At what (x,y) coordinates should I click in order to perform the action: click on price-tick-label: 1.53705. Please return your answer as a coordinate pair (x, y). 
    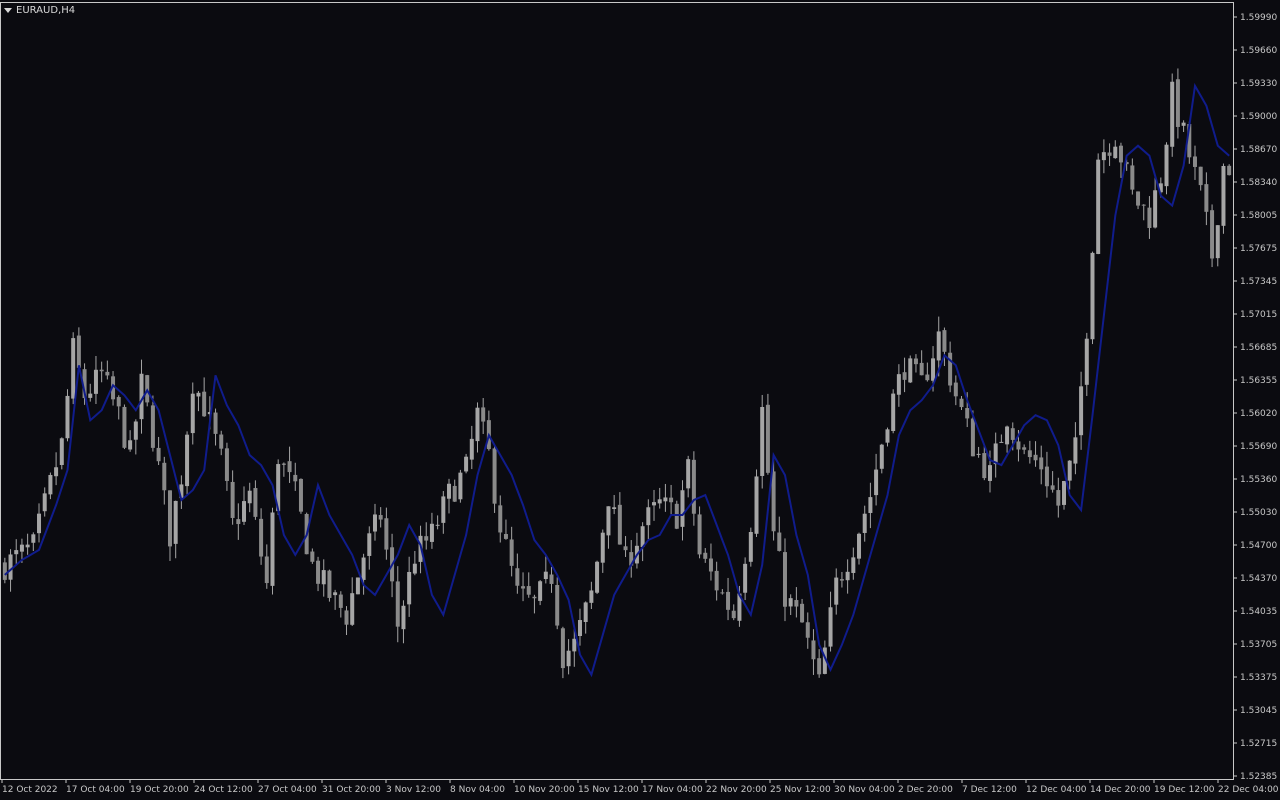
    Looking at the image, I should click on (1258, 645).